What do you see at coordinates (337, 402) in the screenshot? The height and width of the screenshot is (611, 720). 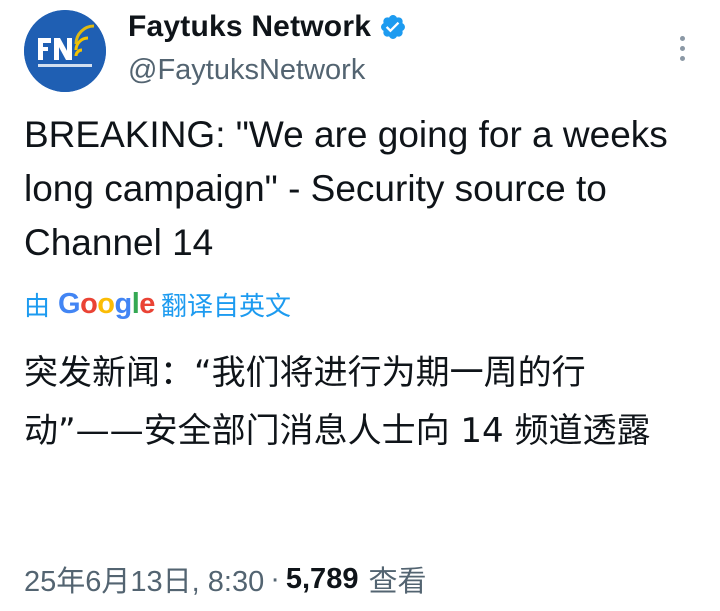 I see `translated-text: 突发新闻：“我们将进行为期一周的行动”——安全部门消息人士向 14 频道透露` at bounding box center [337, 402].